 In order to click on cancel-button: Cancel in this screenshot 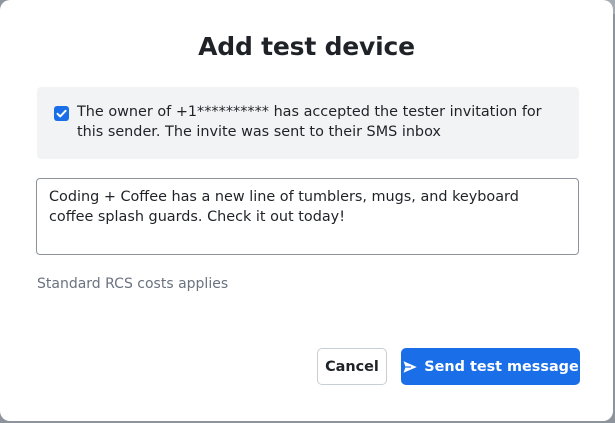, I will do `click(352, 366)`.